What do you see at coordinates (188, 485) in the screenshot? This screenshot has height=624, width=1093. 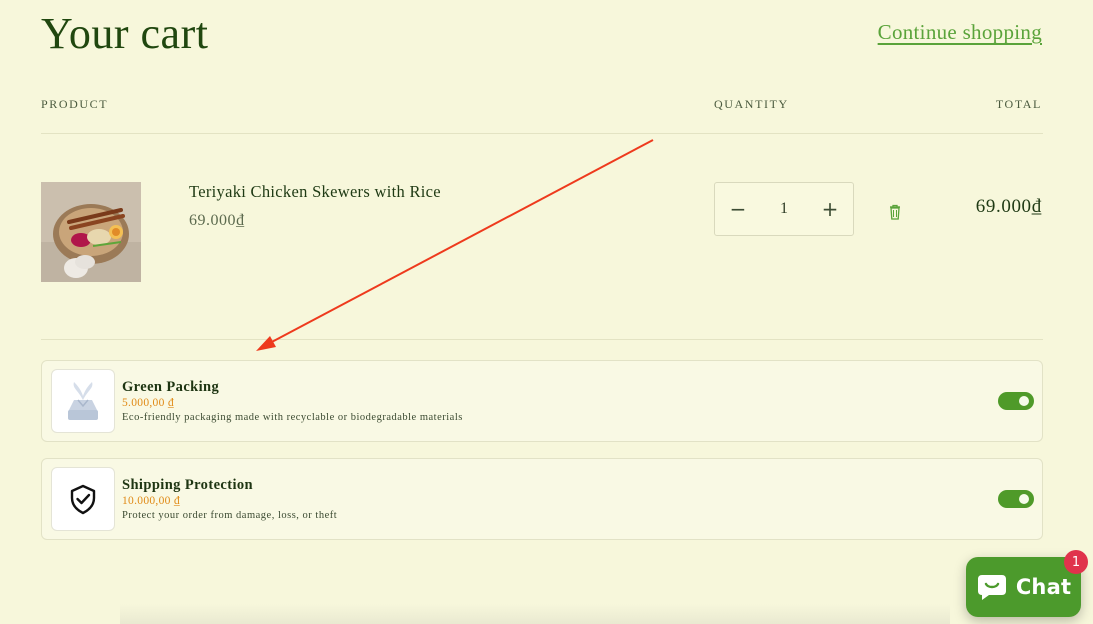 I see `addon-title: Shipping Protection` at bounding box center [188, 485].